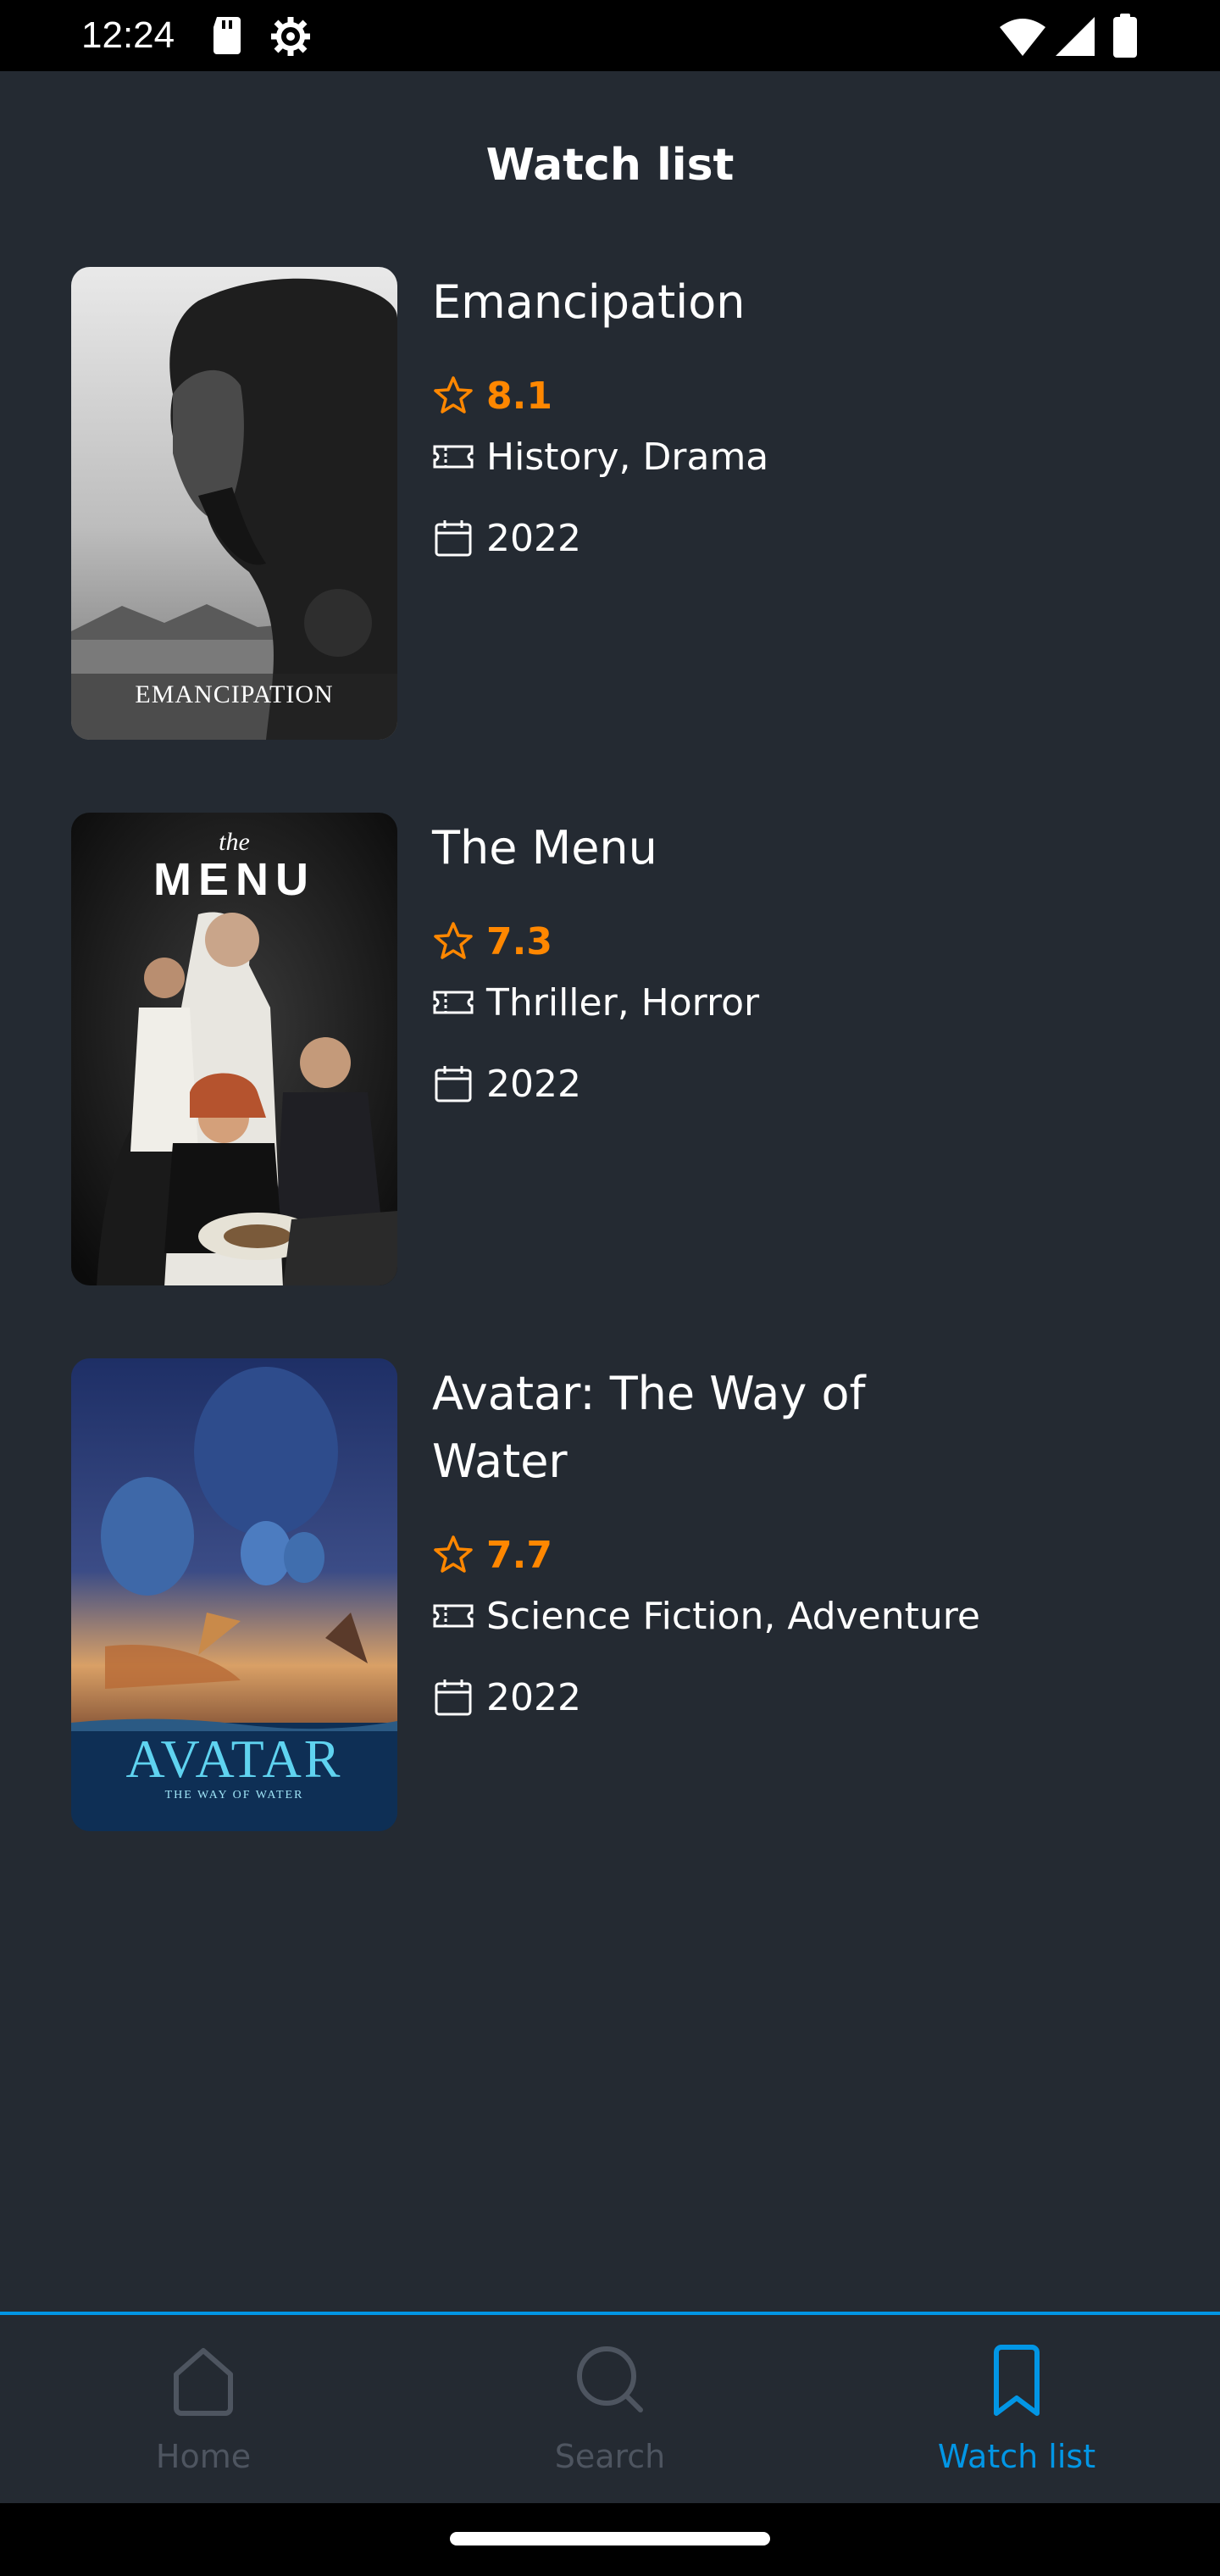 Image resolution: width=1220 pixels, height=2576 pixels. I want to click on bottom-navigation: Home Search Watch list, so click(610, 2409).